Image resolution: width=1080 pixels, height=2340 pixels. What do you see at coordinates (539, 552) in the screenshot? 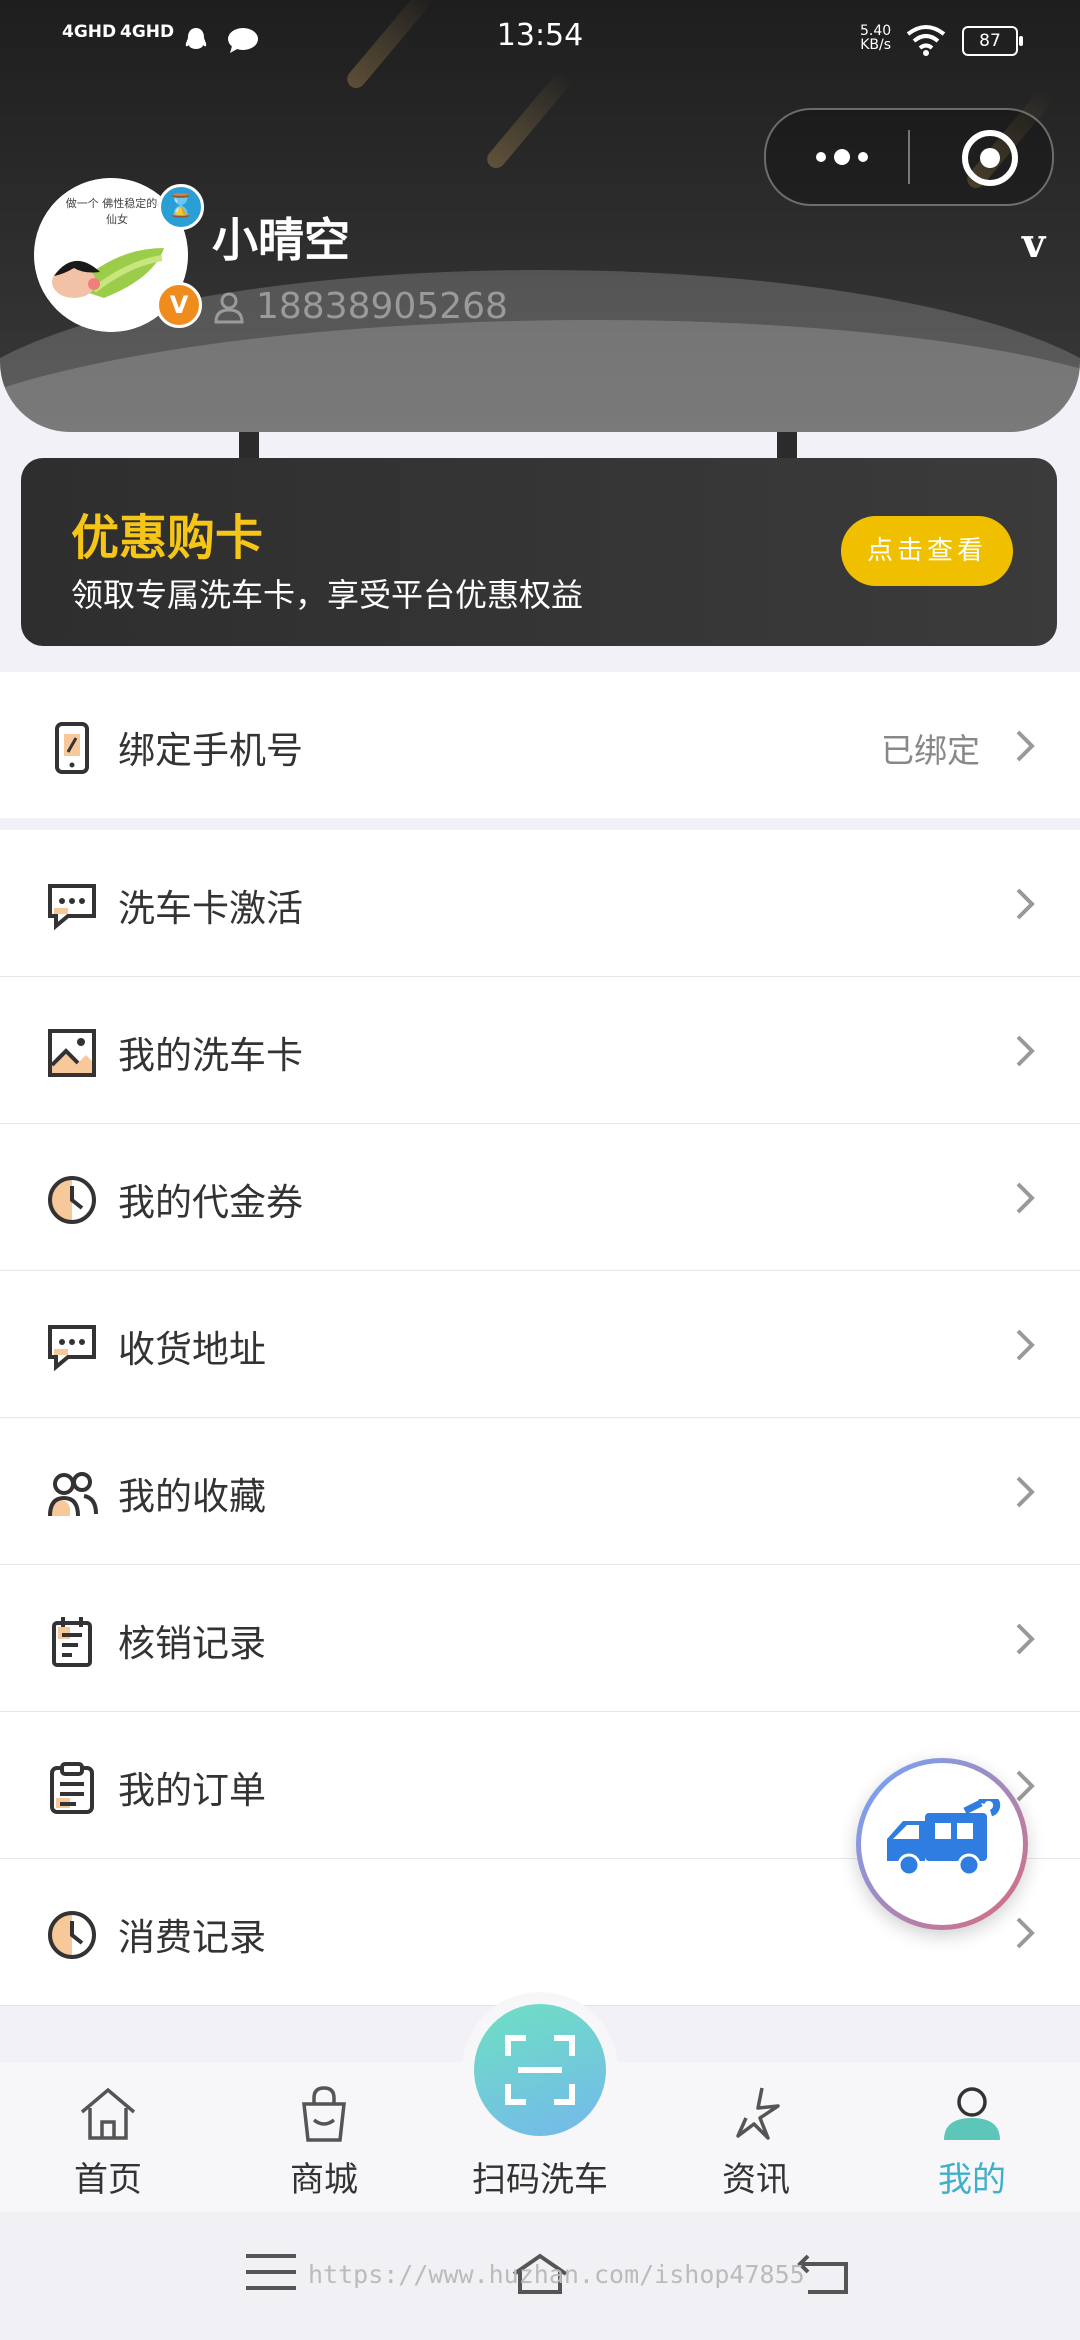
I see `promo-card: 优惠购卡 领取专属洗车卡，享受平台优惠权益 点击查看` at bounding box center [539, 552].